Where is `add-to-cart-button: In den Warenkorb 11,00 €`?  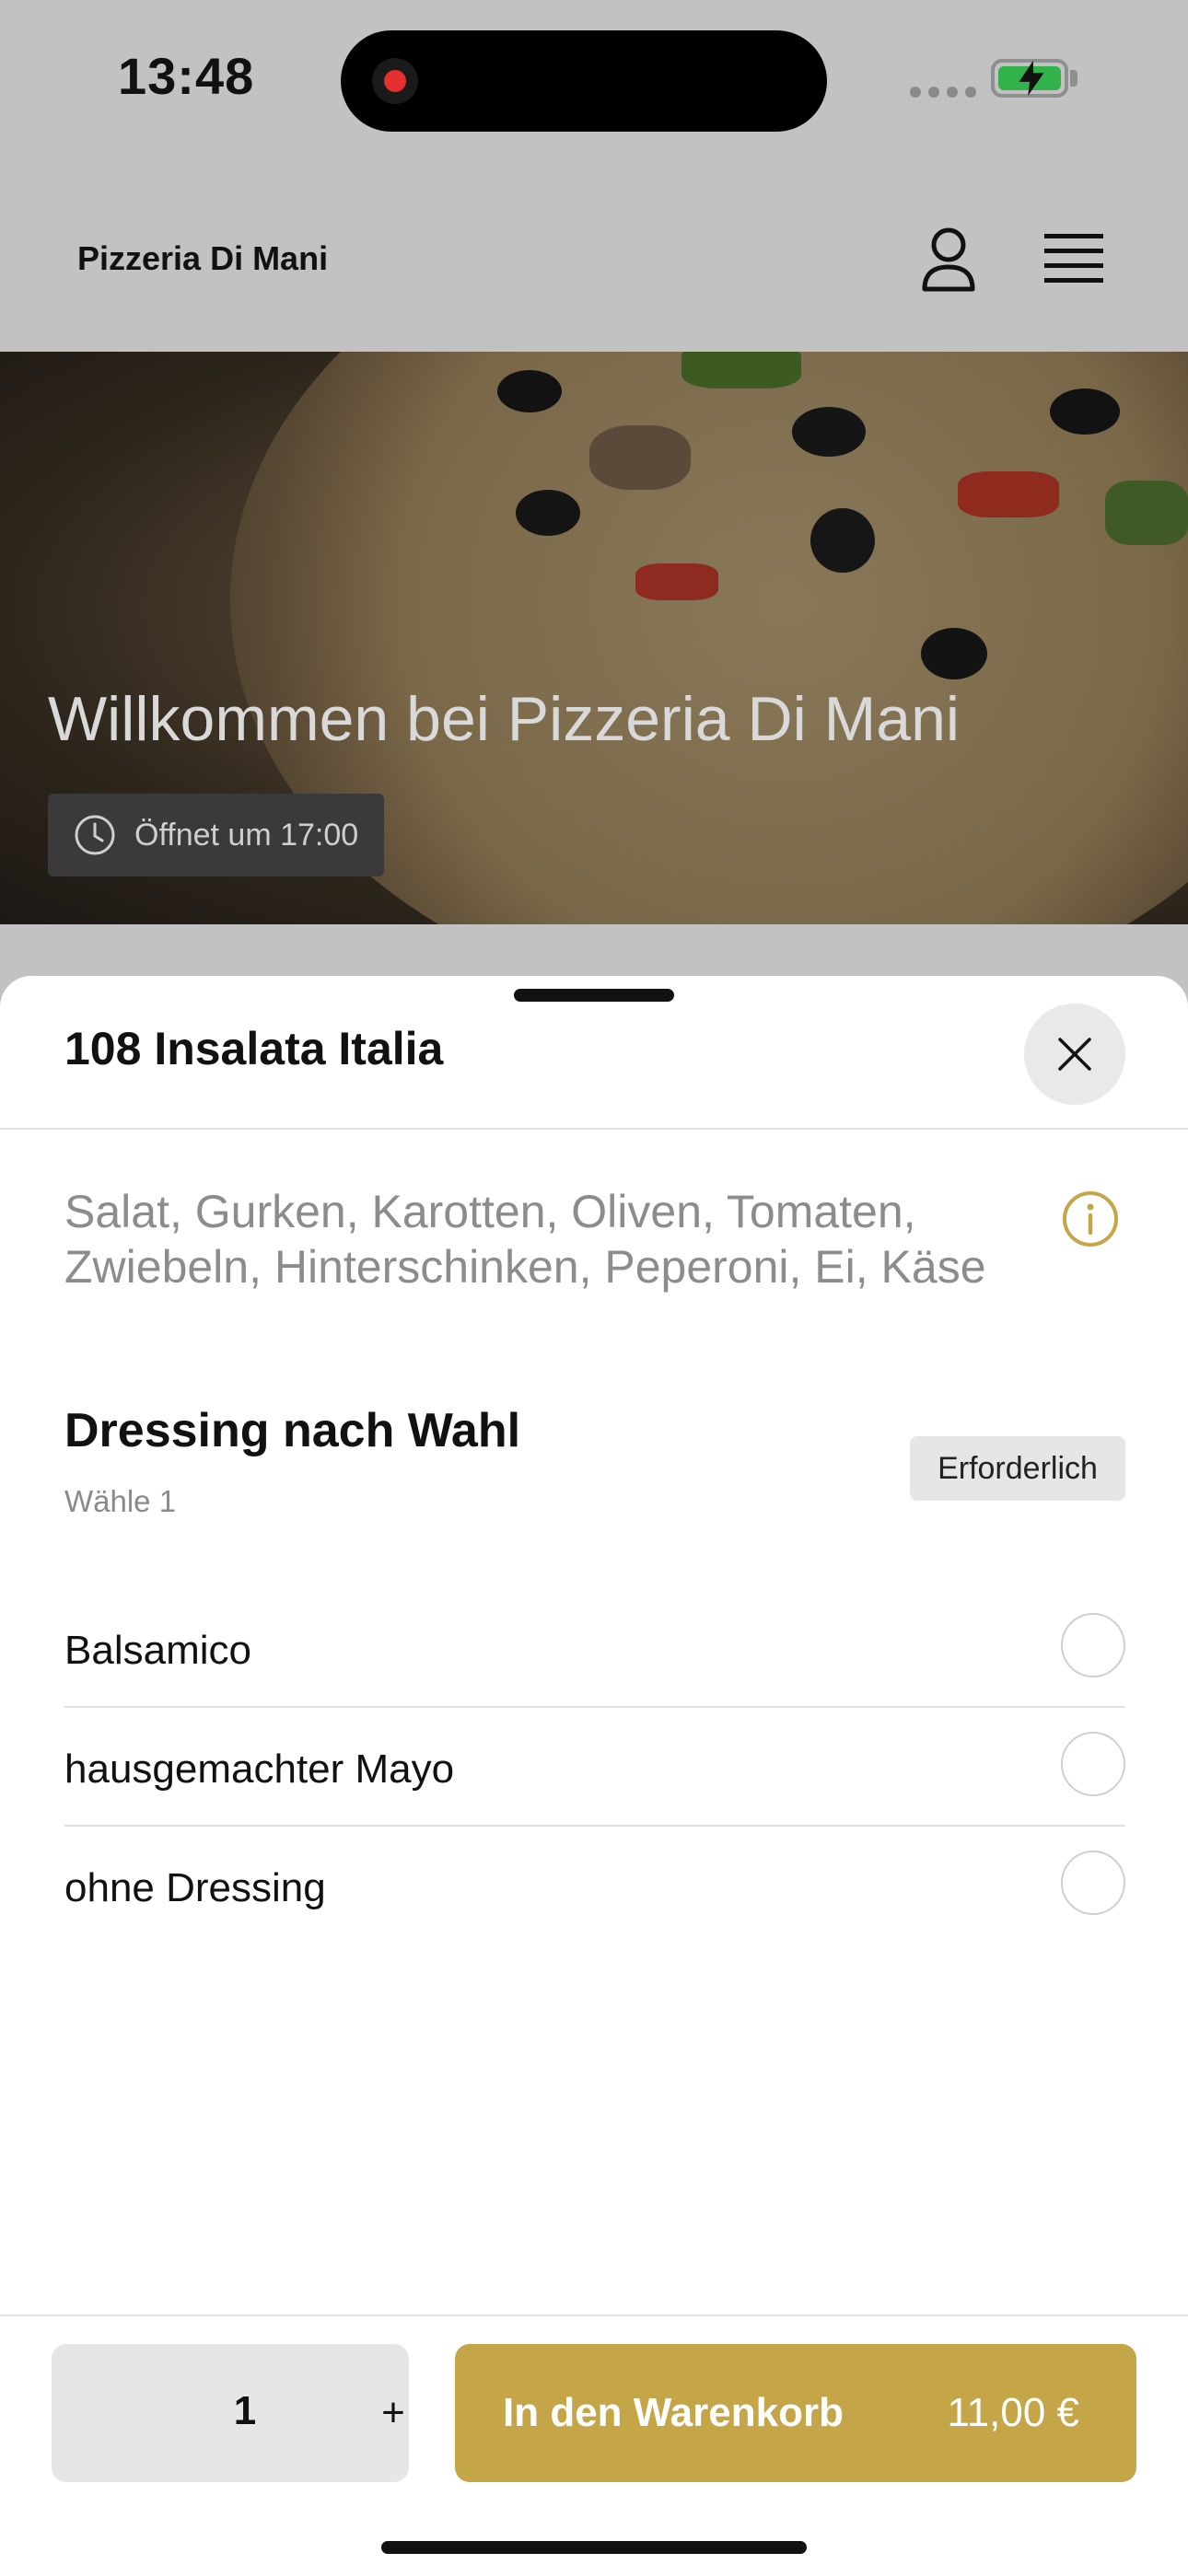 add-to-cart-button: In den Warenkorb 11,00 € is located at coordinates (795, 2413).